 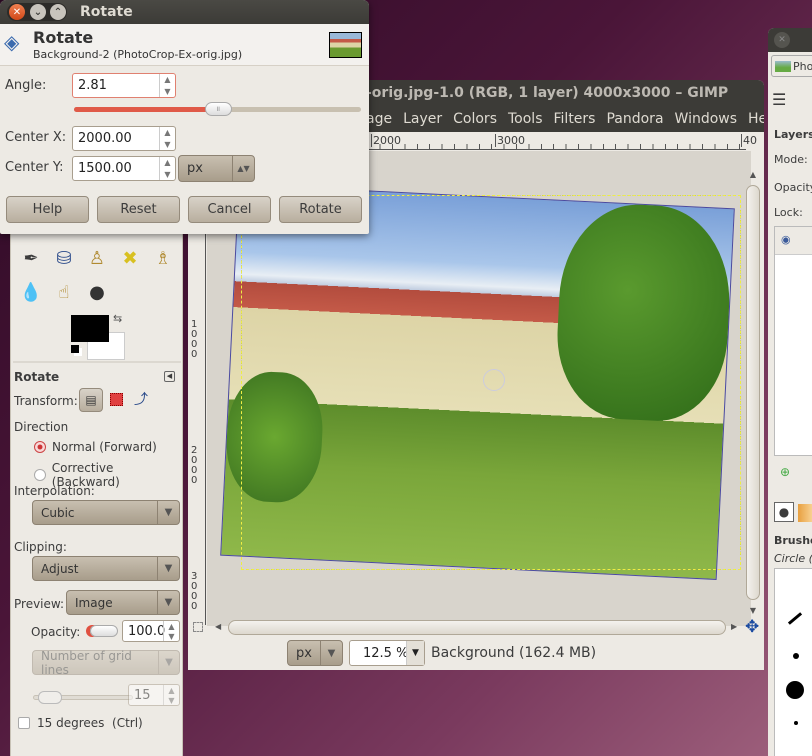 I want to click on vertical-scrollbar: ▲ ▼, so click(x=753, y=395).